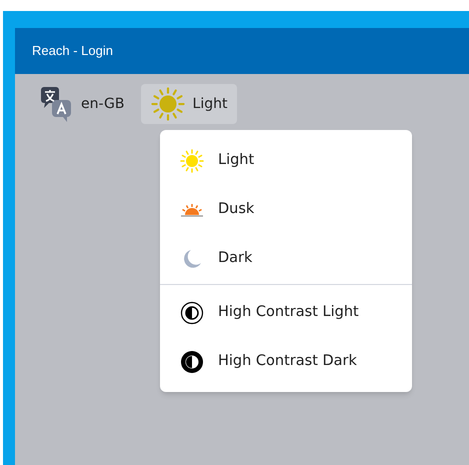 The width and height of the screenshot is (469, 465). Describe the element at coordinates (72, 51) in the screenshot. I see `window-title: Reach - Login` at that location.